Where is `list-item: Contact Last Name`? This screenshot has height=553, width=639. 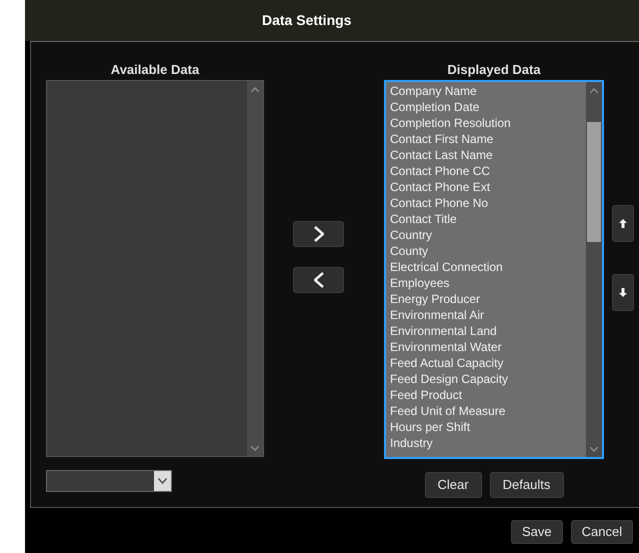 list-item: Contact Last Name is located at coordinates (486, 155).